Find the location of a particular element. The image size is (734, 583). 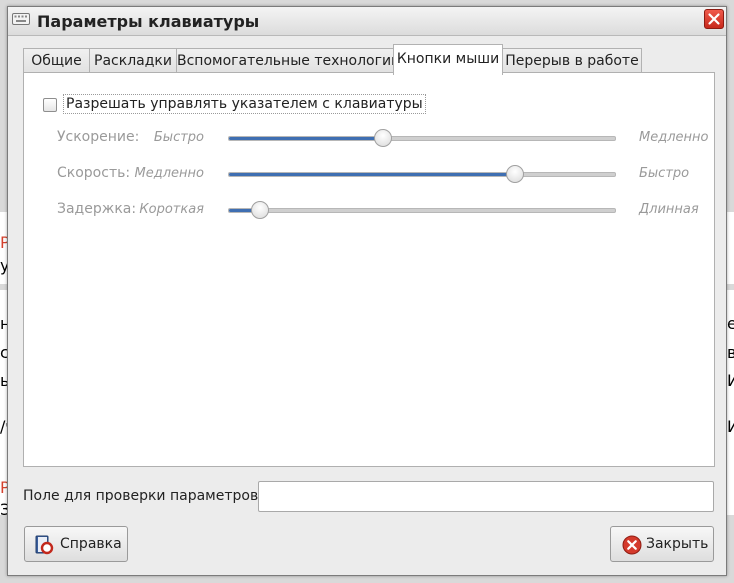

speed-row: Скорость: Медленно Быстро is located at coordinates (369, 174).